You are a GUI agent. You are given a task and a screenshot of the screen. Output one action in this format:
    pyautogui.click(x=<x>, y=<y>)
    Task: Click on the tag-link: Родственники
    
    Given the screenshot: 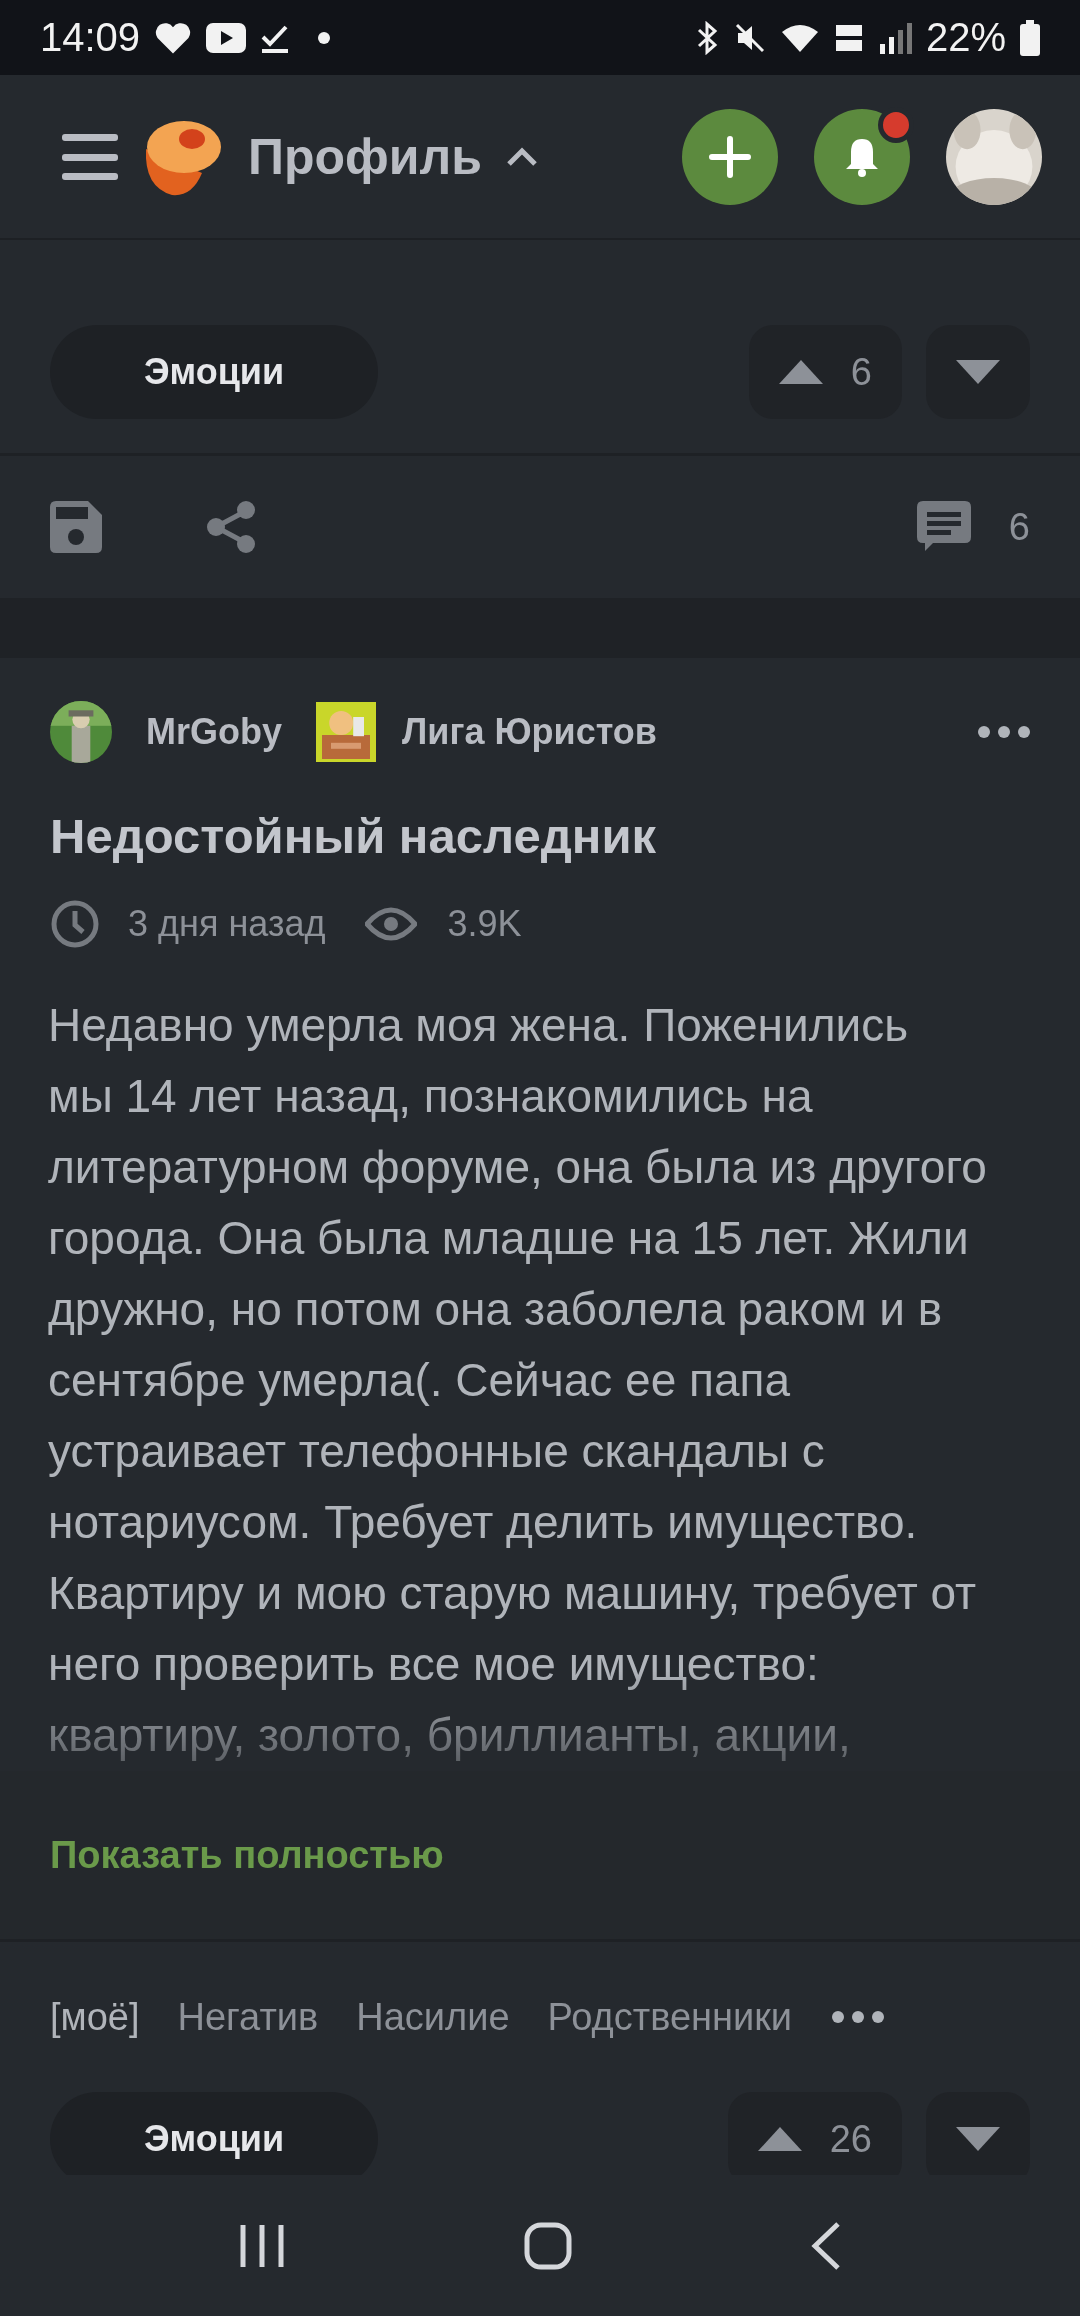 What is the action you would take?
    pyautogui.click(x=670, y=2017)
    